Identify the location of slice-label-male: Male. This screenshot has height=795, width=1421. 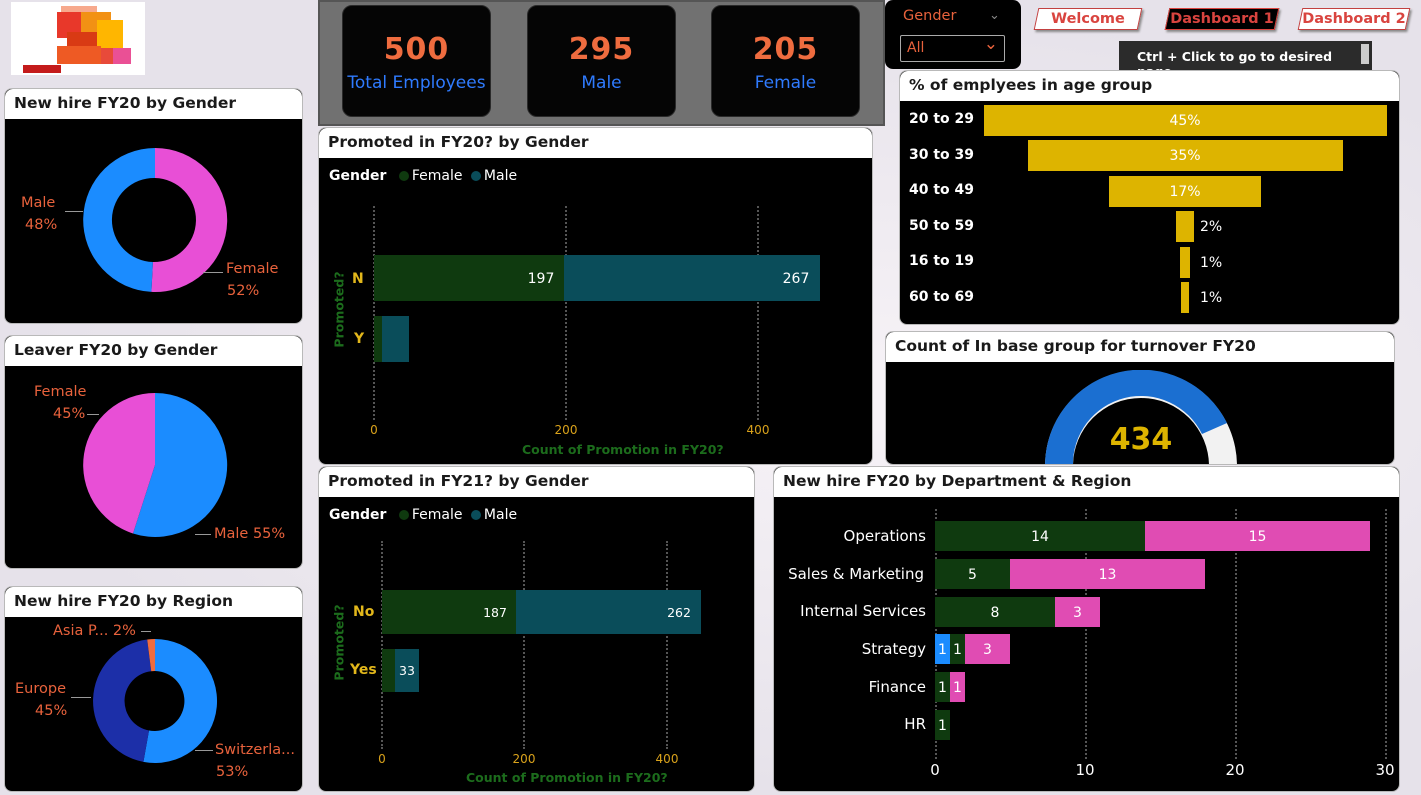
(38, 203).